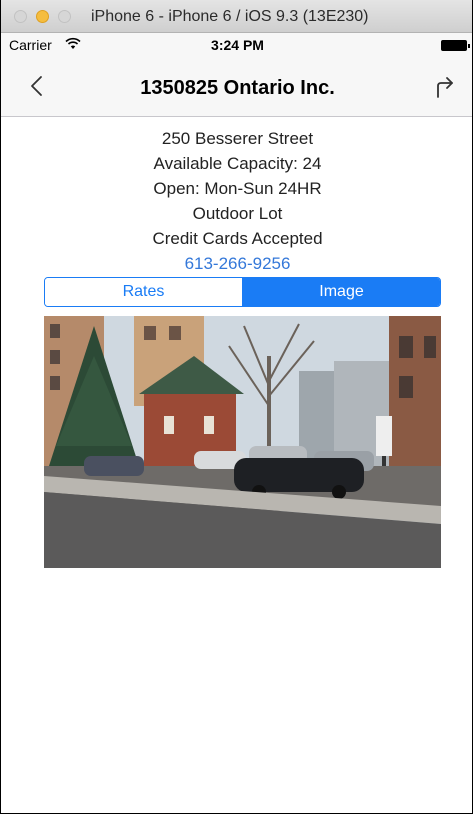 The image size is (473, 814). I want to click on window-minimize-button, so click(42, 16).